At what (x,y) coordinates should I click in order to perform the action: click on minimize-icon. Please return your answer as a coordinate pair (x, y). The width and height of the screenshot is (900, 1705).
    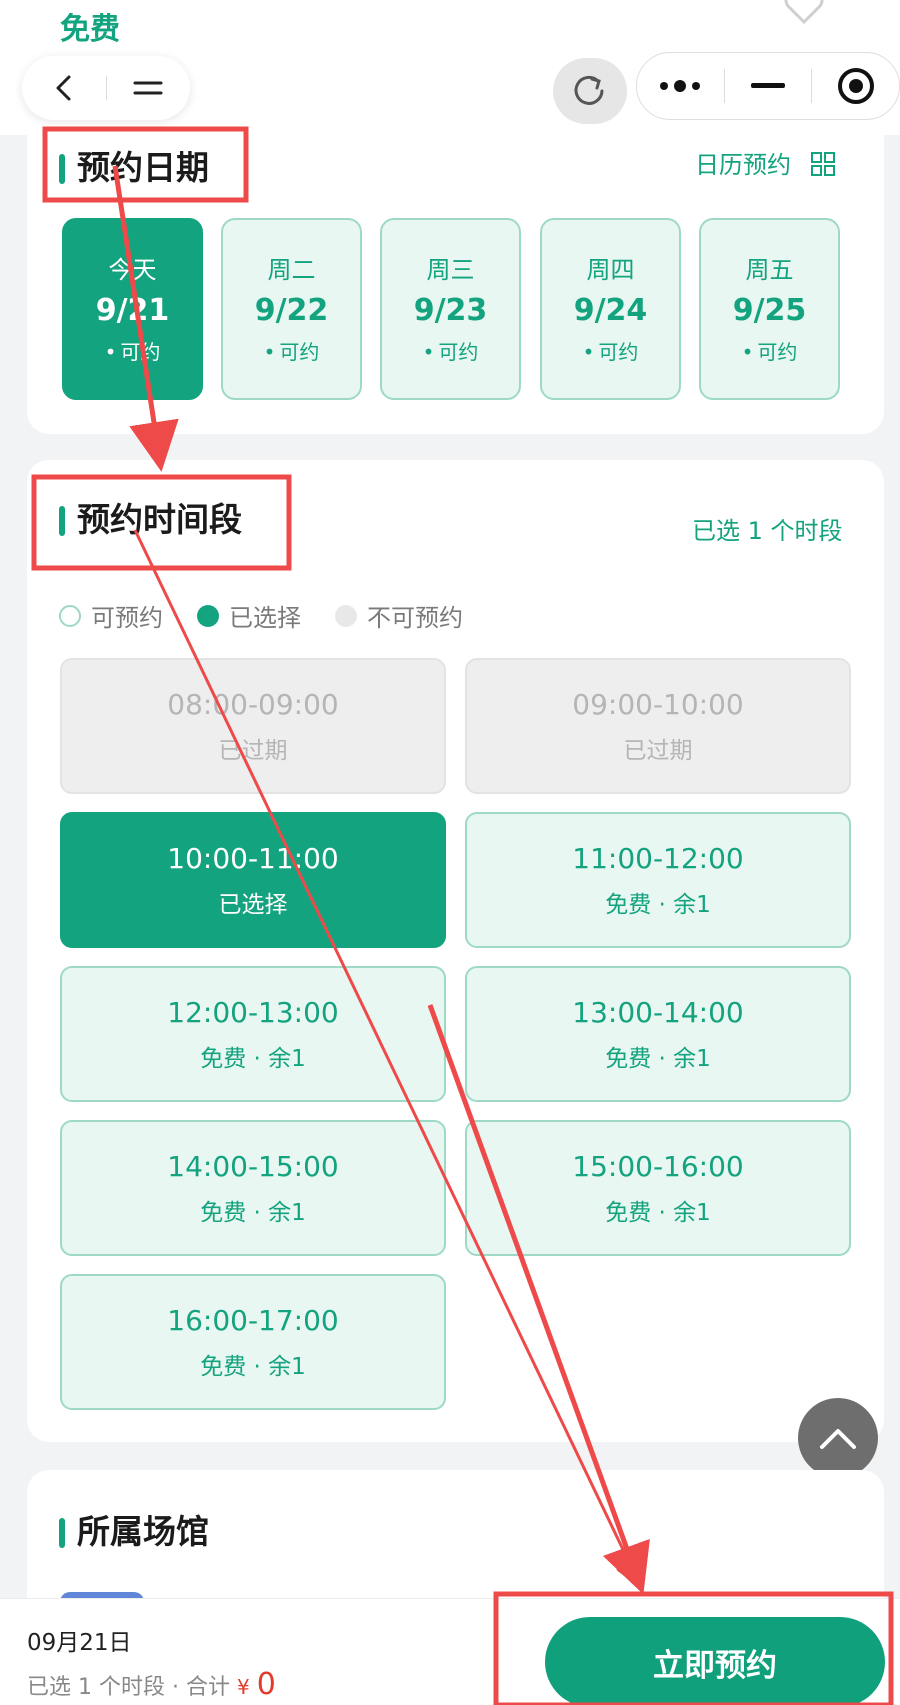
    Looking at the image, I should click on (768, 85).